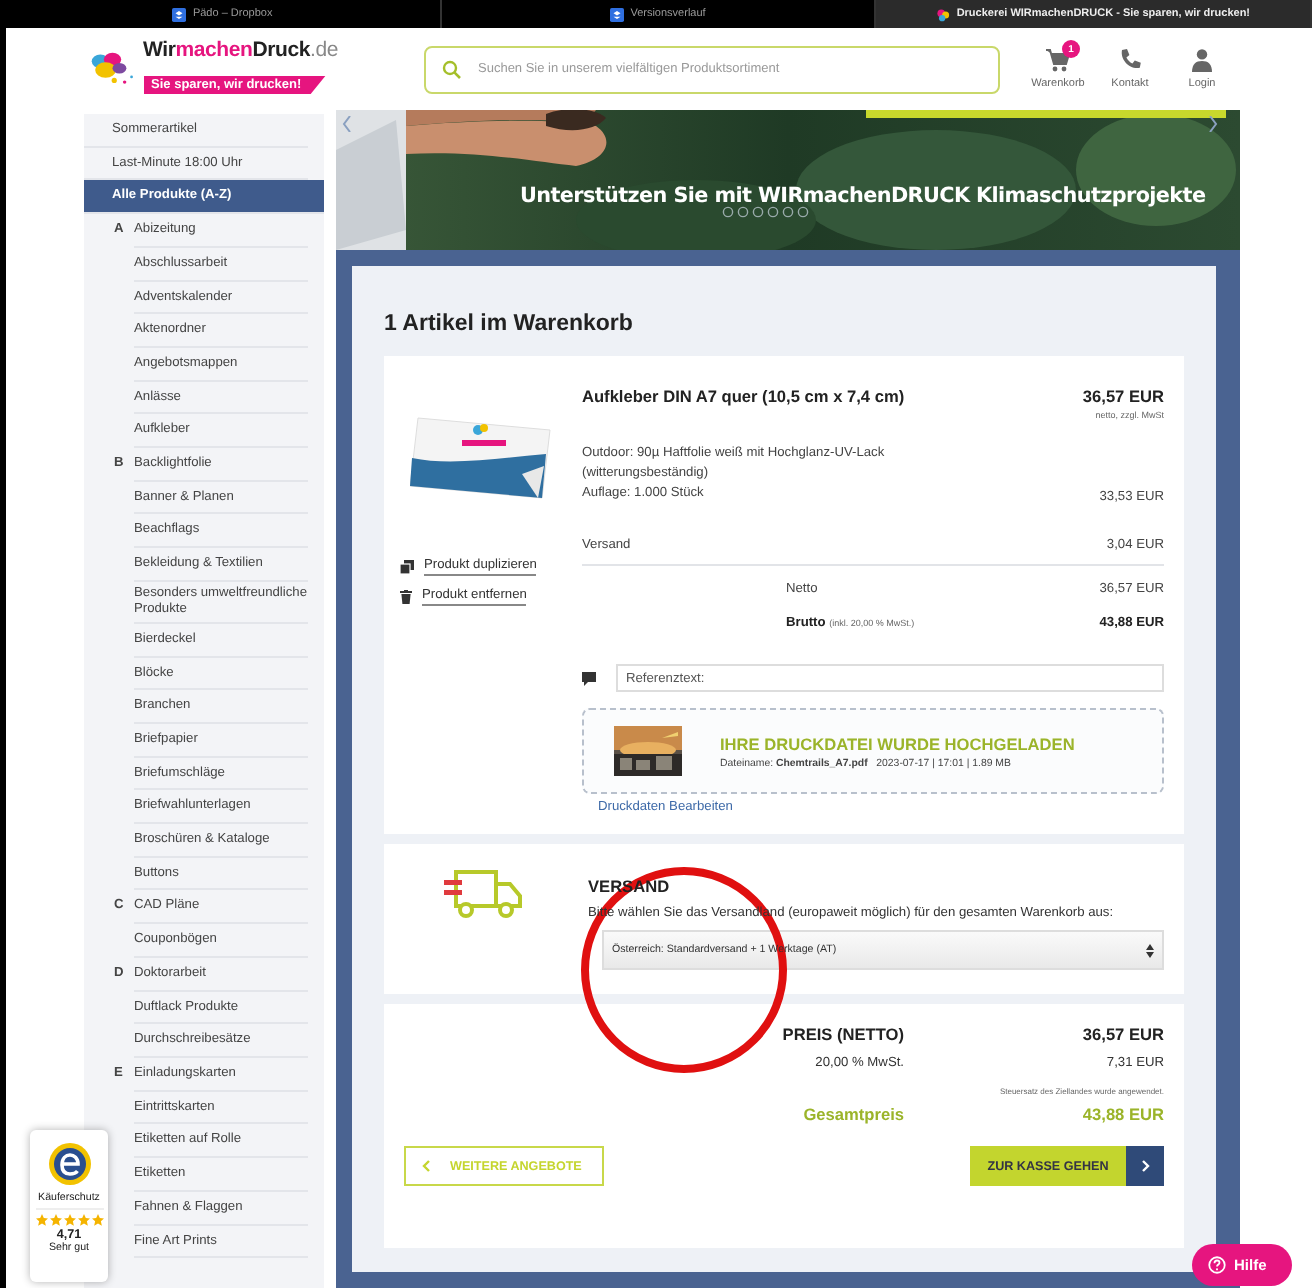  What do you see at coordinates (69, 1164) in the screenshot?
I see `seal-icon` at bounding box center [69, 1164].